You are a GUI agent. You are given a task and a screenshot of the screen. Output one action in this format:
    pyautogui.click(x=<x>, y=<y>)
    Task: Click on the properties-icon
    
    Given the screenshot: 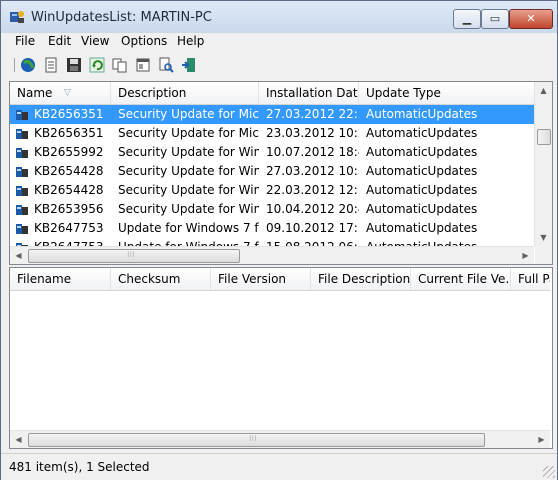 What is the action you would take?
    pyautogui.click(x=51, y=65)
    